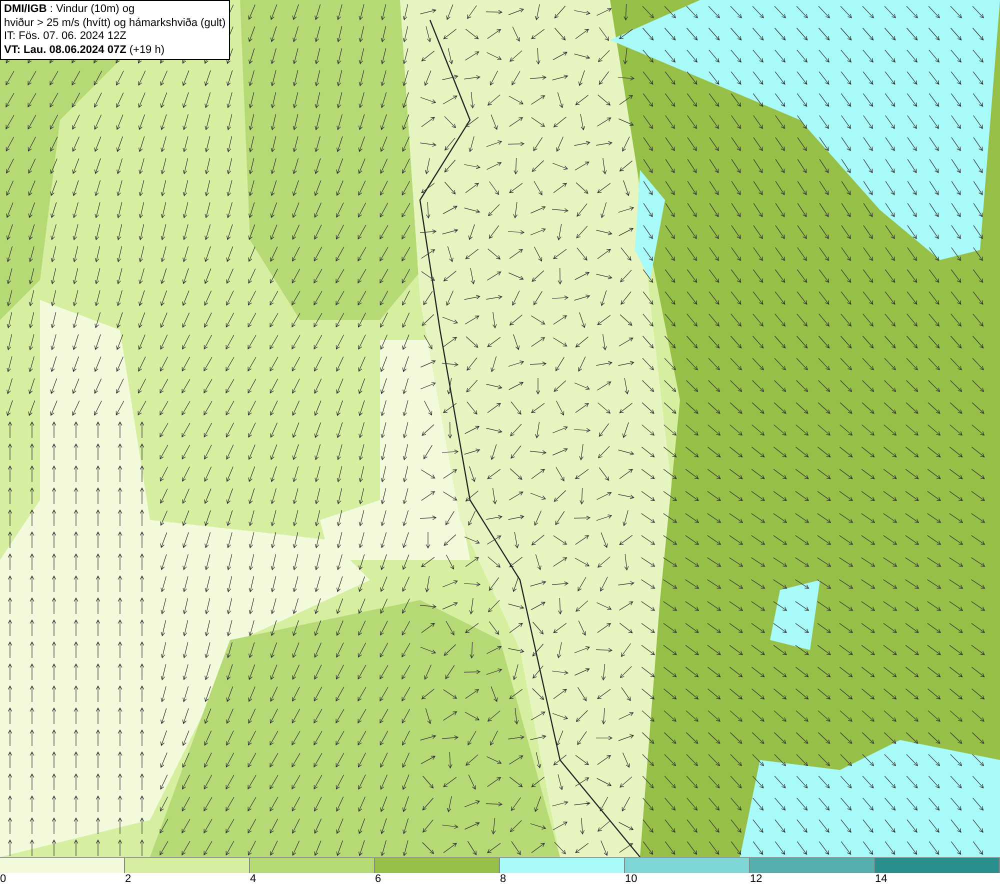 The image size is (1000, 887). What do you see at coordinates (115, 23) in the screenshot?
I see `info-text: hviður > 25 m/s (hvítt) og hámarkshviða (gult)` at bounding box center [115, 23].